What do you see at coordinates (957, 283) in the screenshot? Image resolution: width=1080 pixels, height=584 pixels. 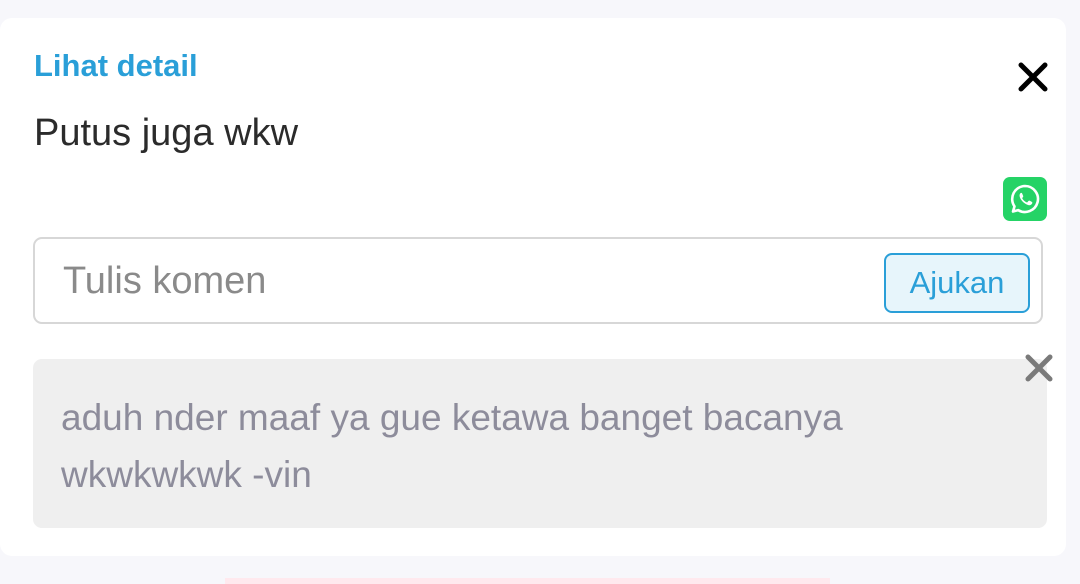 I see `submit-comment-button: Ajukan` at bounding box center [957, 283].